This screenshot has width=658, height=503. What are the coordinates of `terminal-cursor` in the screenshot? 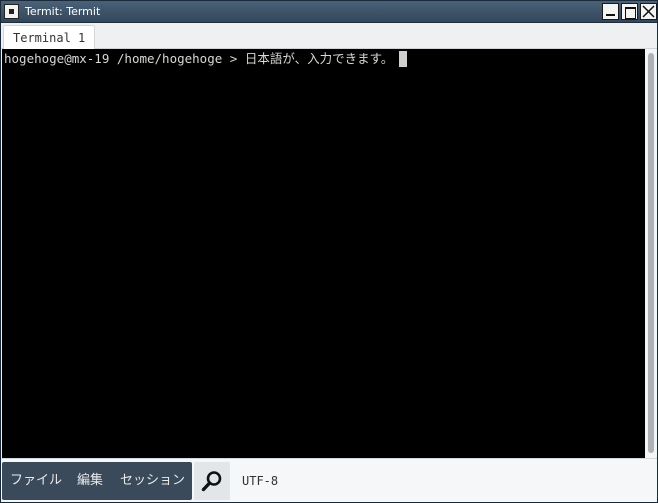 It's located at (403, 59).